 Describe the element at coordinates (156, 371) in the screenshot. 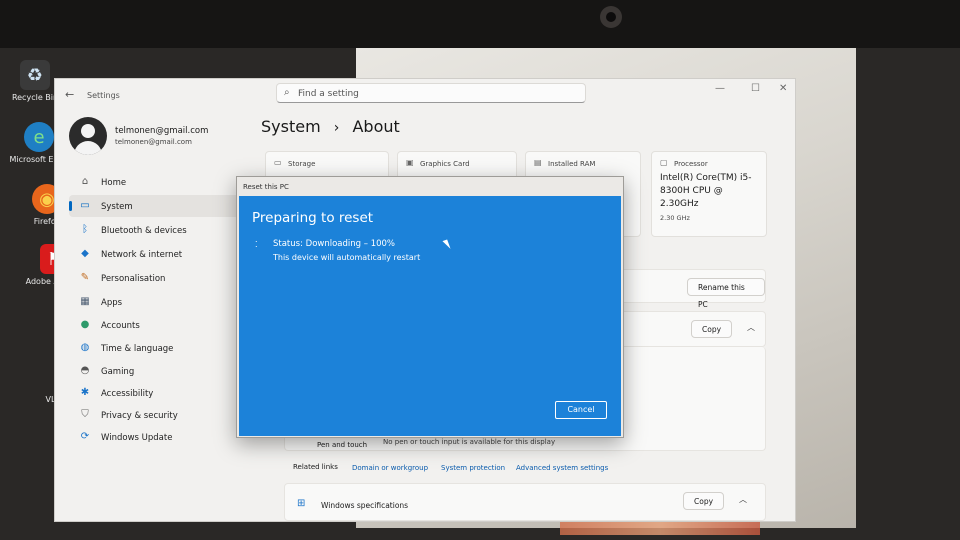

I see `sidebar-item-gaming: ◓ Gaming` at that location.